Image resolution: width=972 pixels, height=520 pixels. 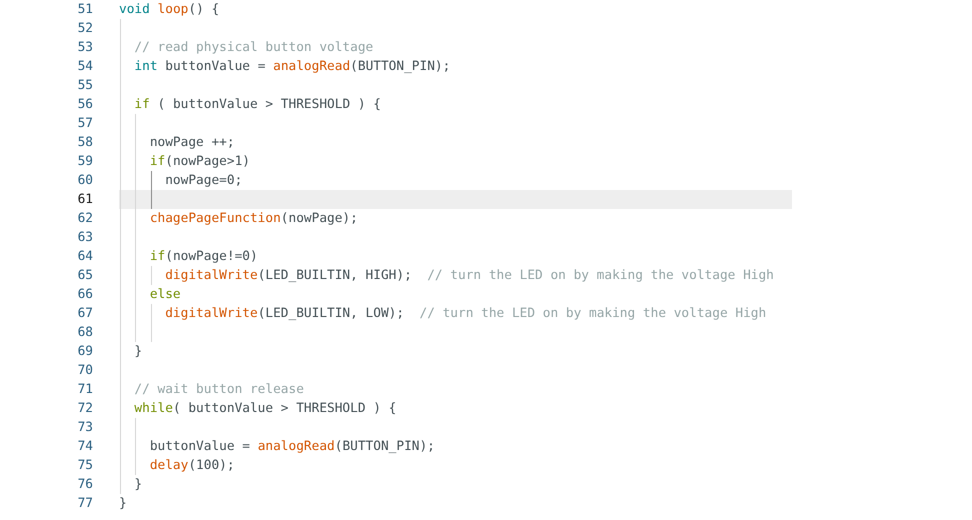 What do you see at coordinates (84, 428) in the screenshot?
I see `line-number: 73` at bounding box center [84, 428].